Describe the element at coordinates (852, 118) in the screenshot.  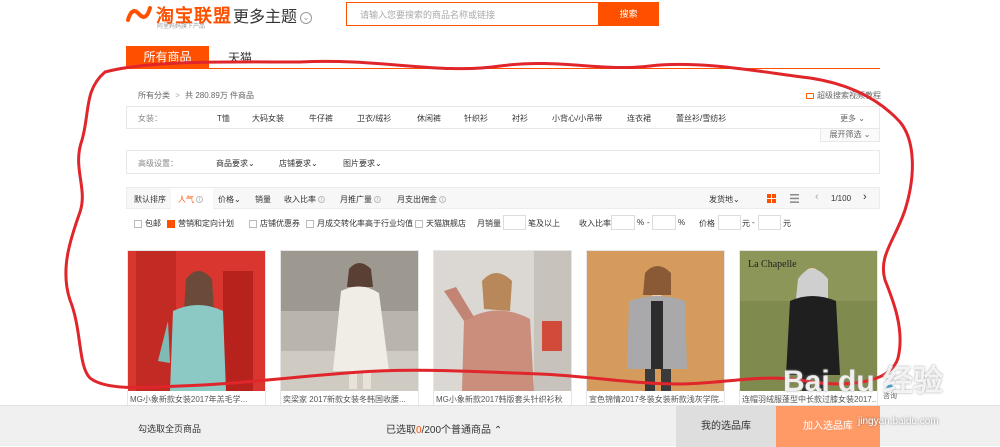
I see `category-more-button: 更多 ⌄` at that location.